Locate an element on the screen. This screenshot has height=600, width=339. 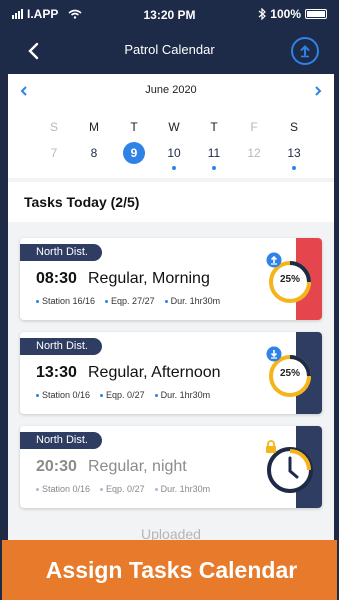
meta-station: Station 16/16 is located at coordinates (65, 301).